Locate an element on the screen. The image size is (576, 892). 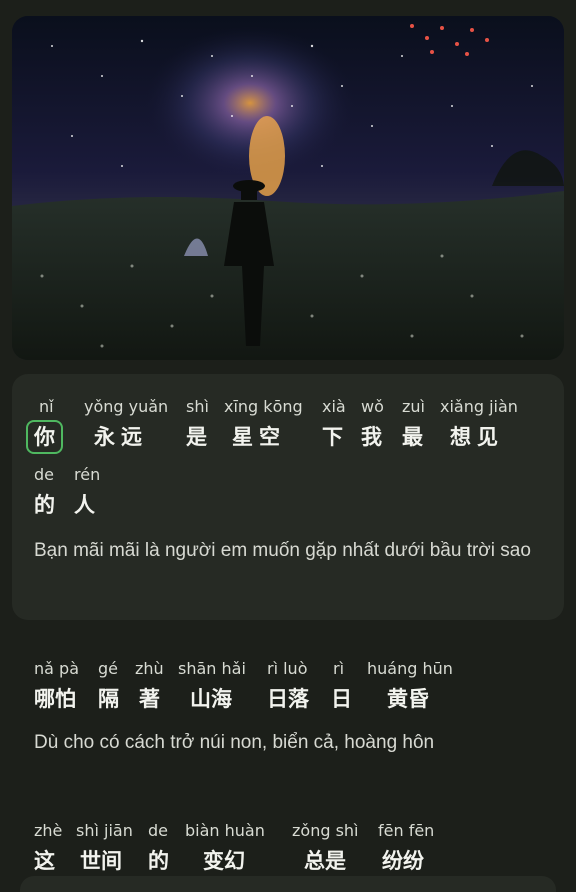
hanzi: 日 is located at coordinates (344, 699).